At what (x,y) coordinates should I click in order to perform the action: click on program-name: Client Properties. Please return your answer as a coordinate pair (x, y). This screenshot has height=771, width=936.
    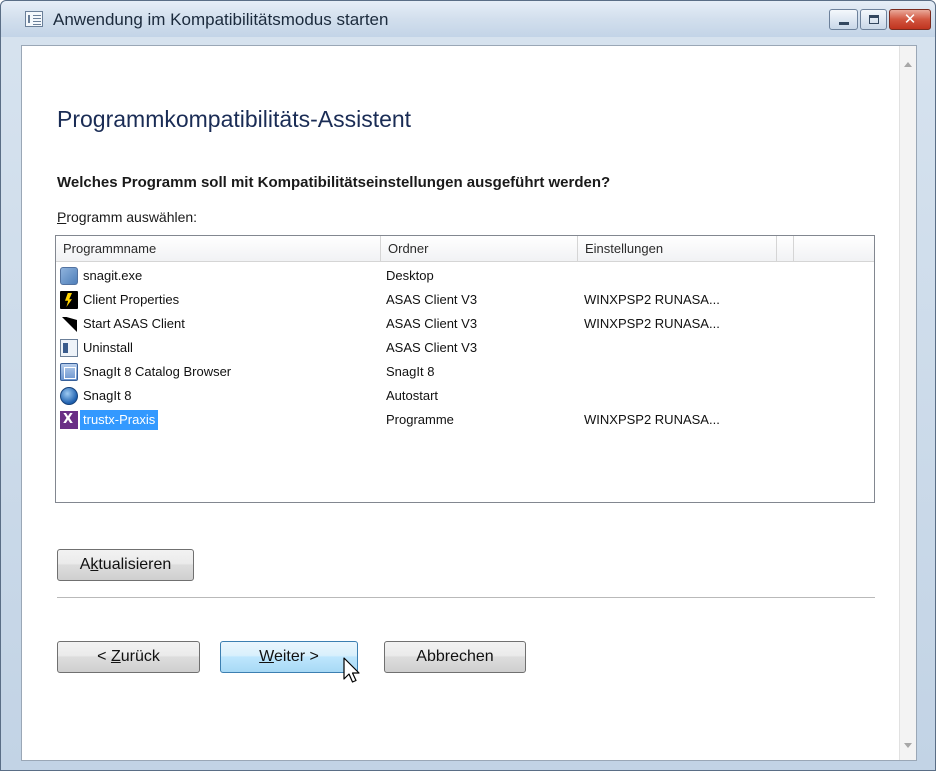
    Looking at the image, I should click on (131, 299).